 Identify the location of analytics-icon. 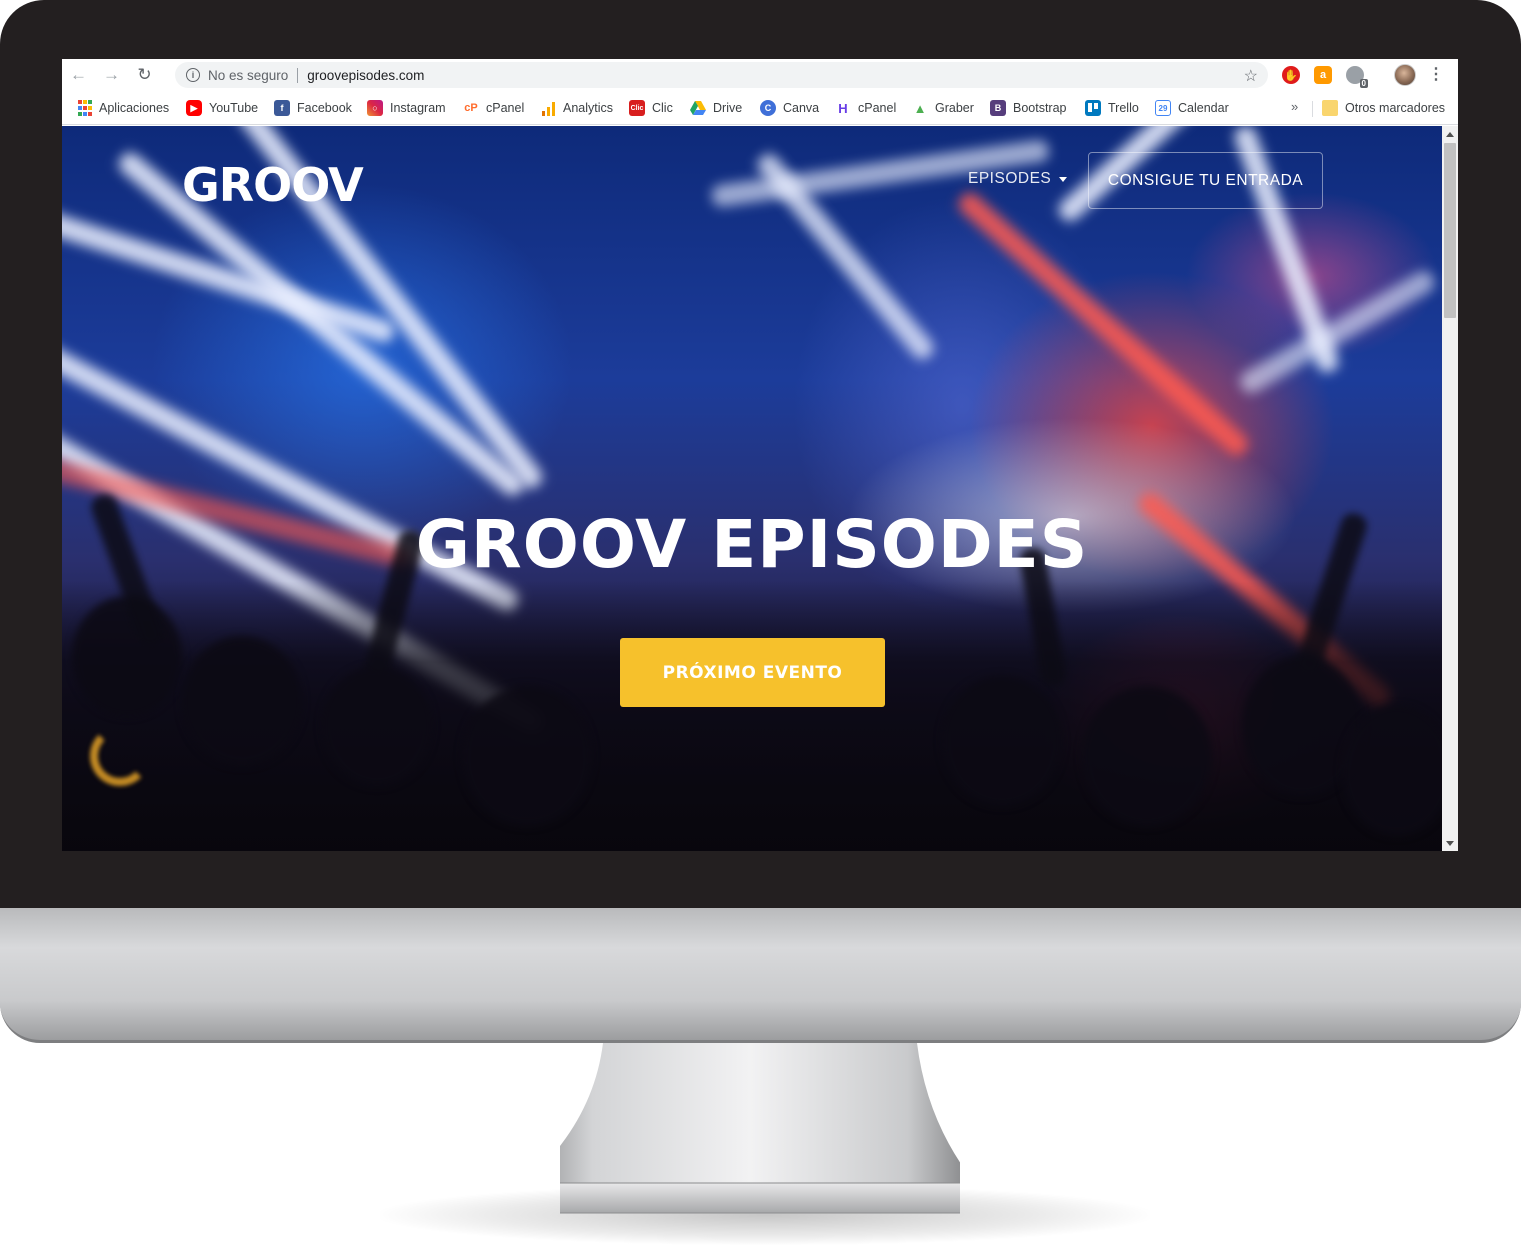
(548, 108).